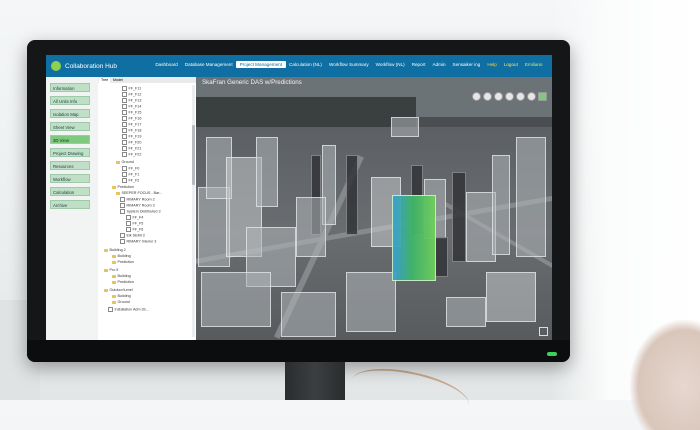 The image size is (700, 430). I want to click on rotate-icon, so click(487, 96).